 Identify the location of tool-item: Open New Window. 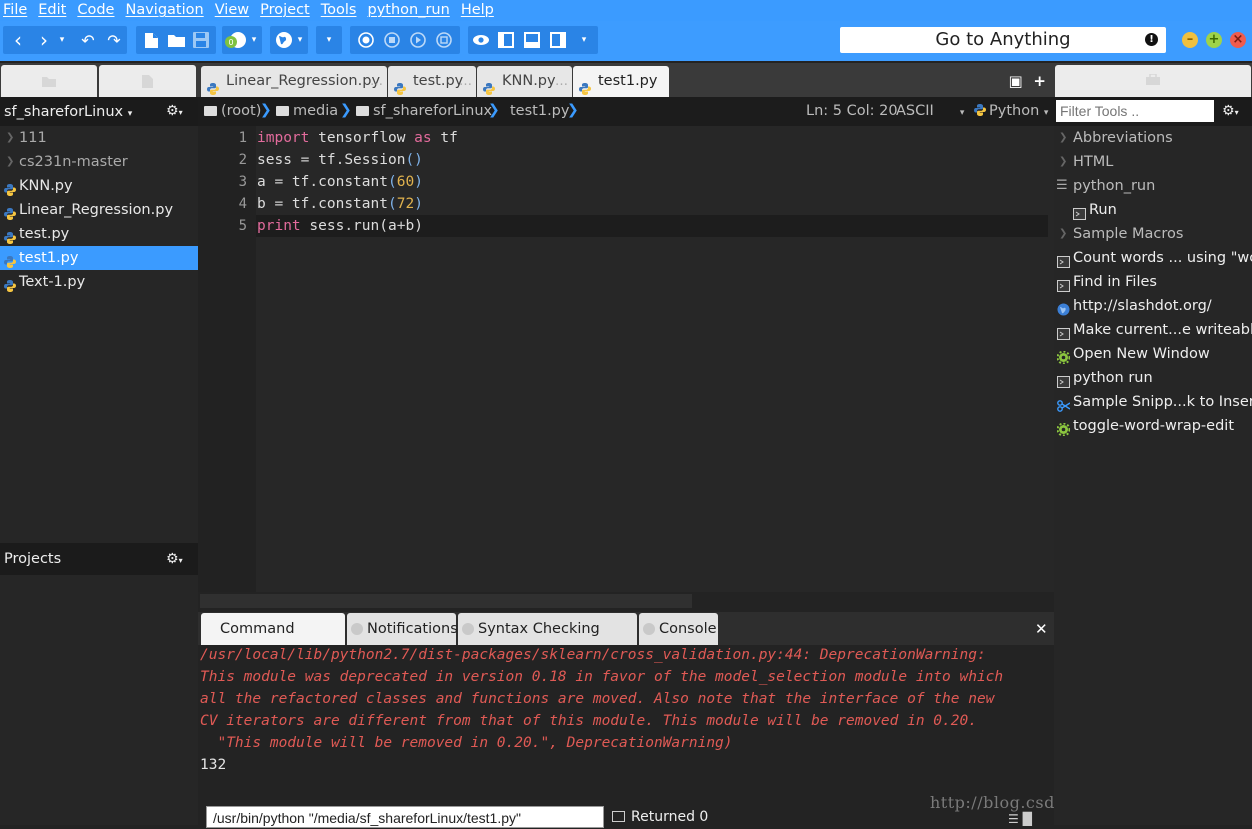
(1133, 354).